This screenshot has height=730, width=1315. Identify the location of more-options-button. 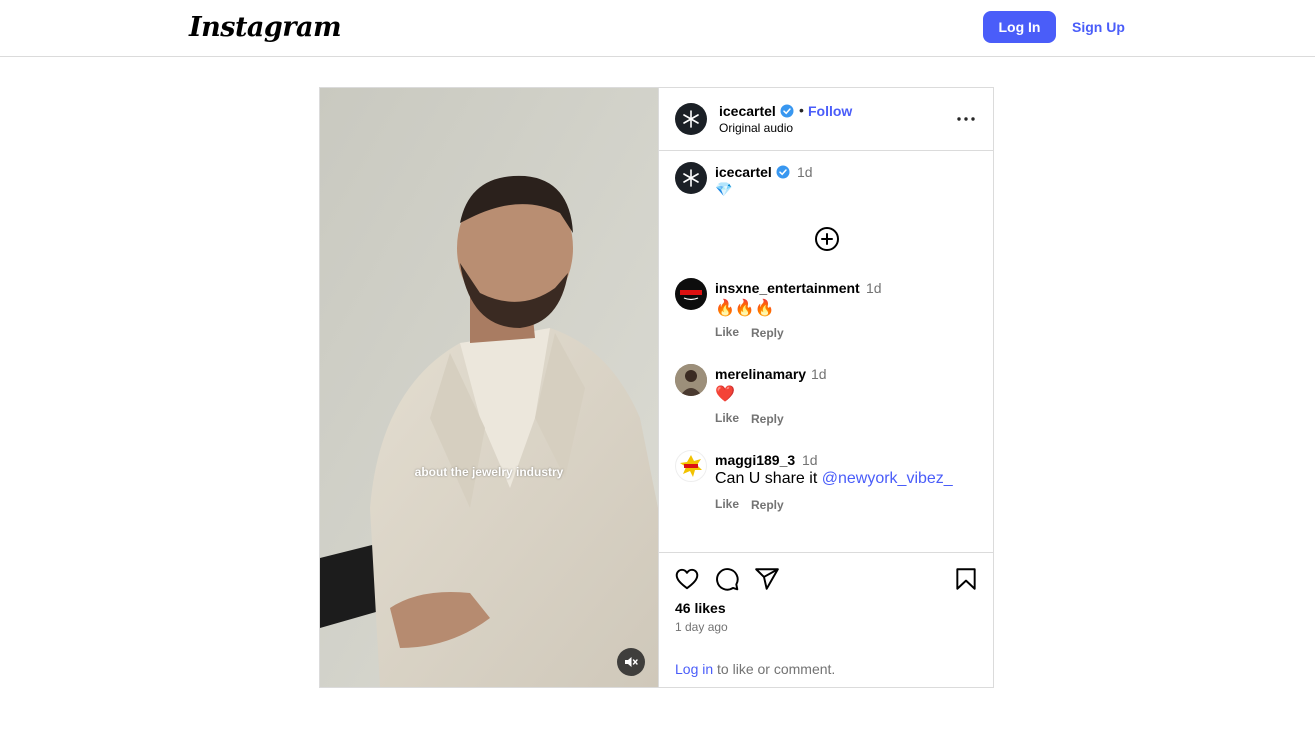
(966, 119).